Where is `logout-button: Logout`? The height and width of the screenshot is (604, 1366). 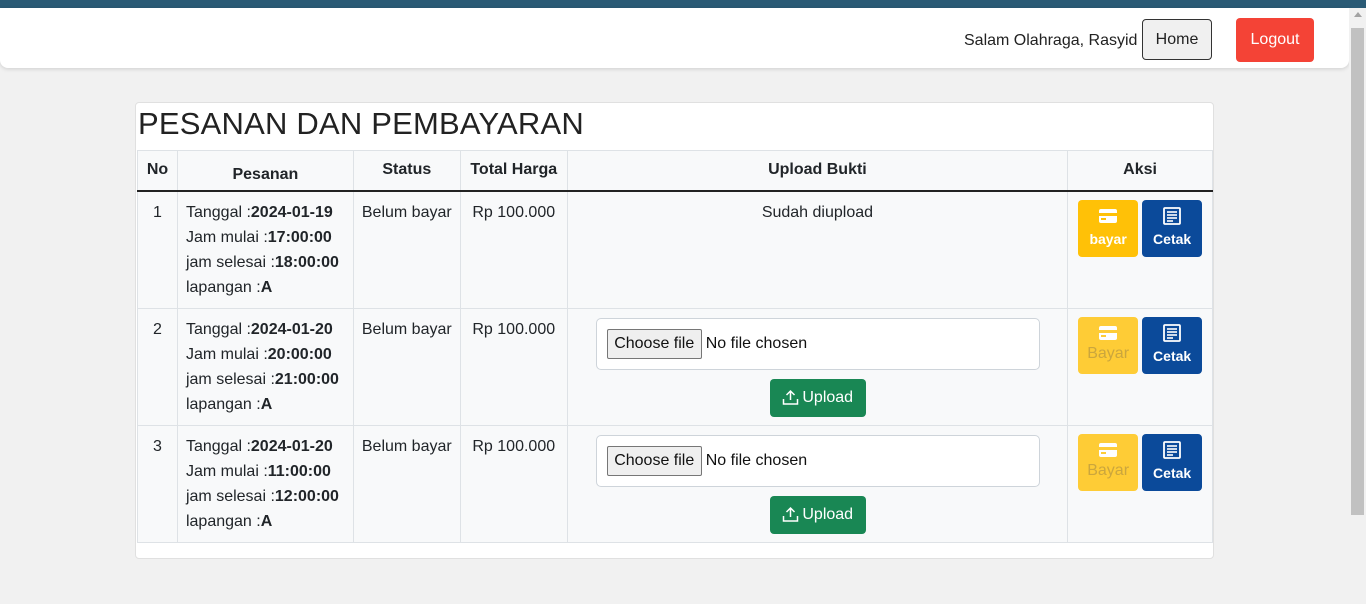 logout-button: Logout is located at coordinates (1275, 40).